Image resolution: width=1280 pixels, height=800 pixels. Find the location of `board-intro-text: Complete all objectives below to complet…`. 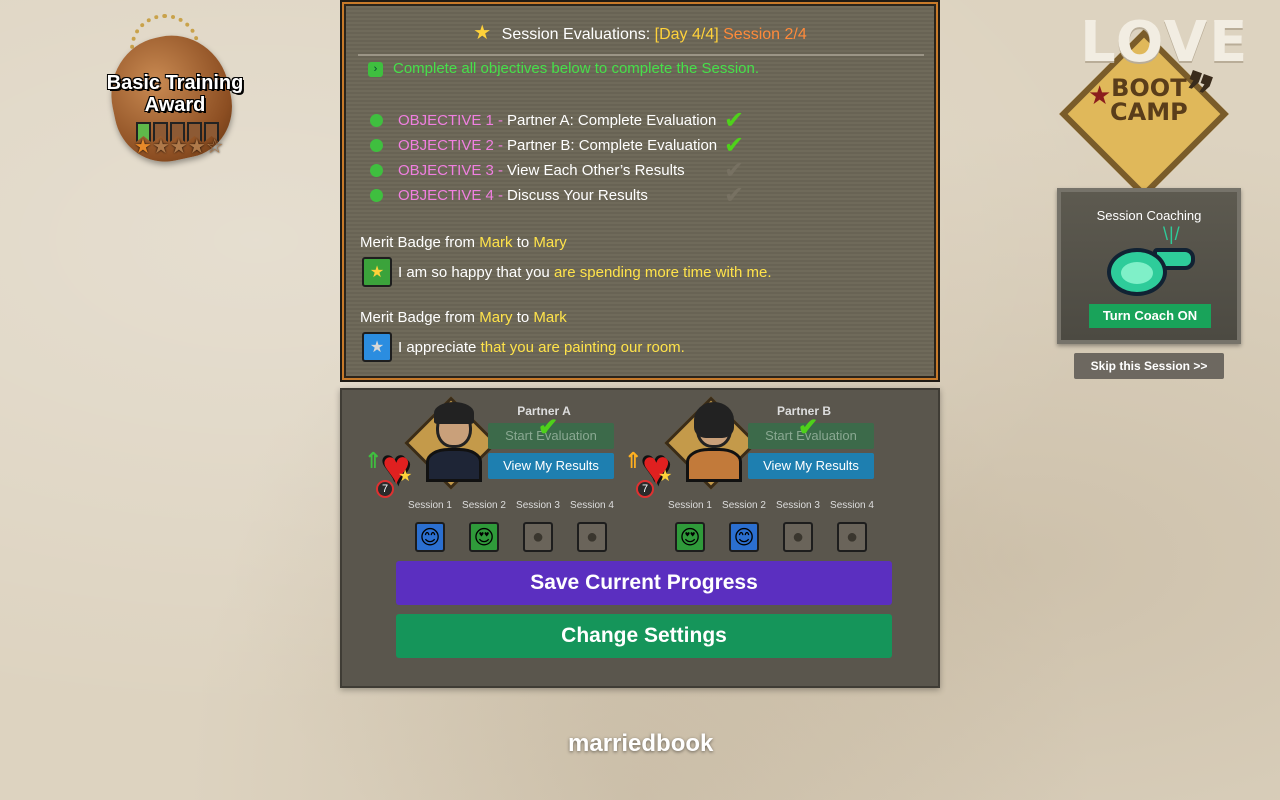

board-intro-text: Complete all objectives below to complet… is located at coordinates (576, 68).